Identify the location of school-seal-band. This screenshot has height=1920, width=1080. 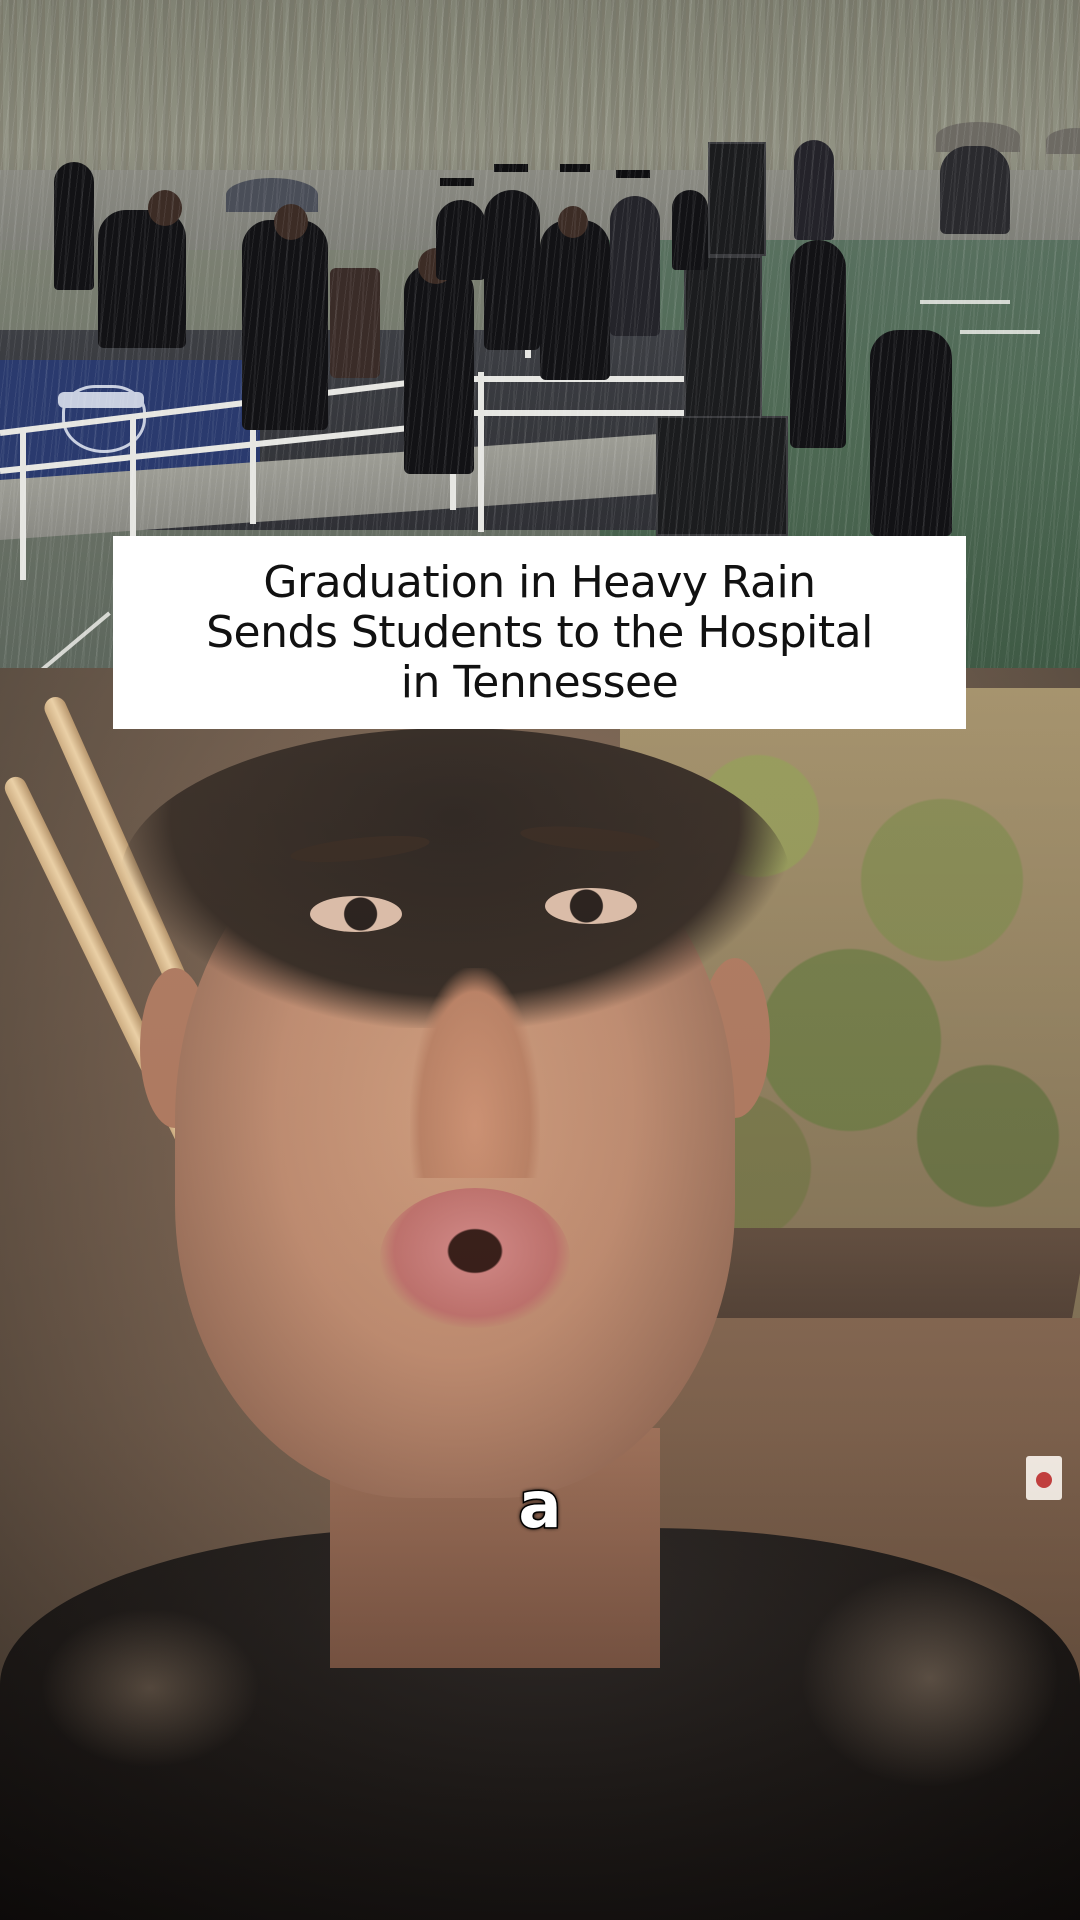
(101, 400).